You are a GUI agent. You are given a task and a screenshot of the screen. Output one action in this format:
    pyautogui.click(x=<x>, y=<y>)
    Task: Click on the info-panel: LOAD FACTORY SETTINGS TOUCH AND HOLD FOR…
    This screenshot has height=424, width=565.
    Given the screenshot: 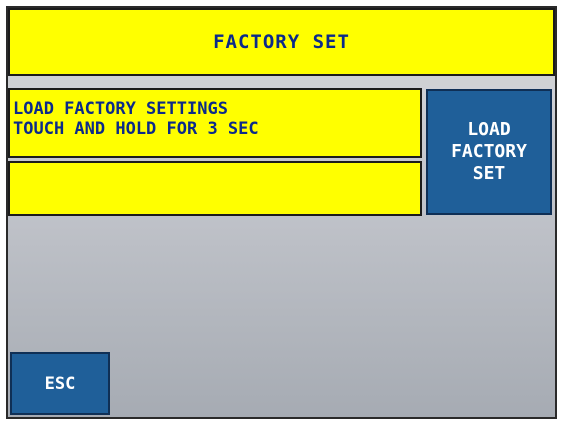 What is the action you would take?
    pyautogui.click(x=215, y=123)
    